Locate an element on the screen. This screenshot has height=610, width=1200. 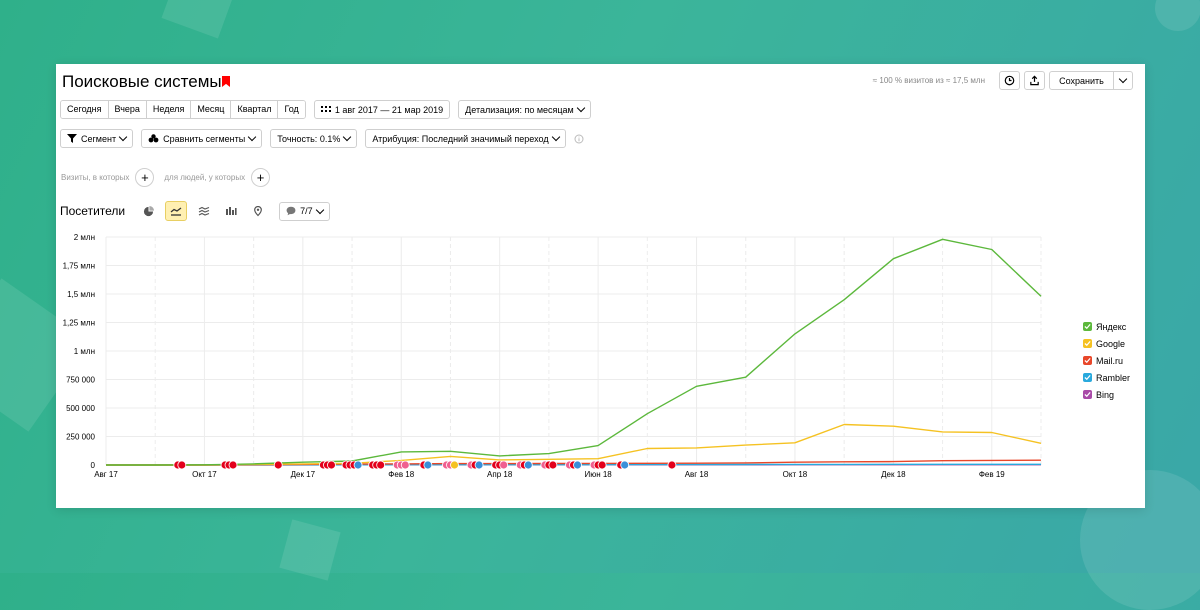
pie-chart-icon is located at coordinates (148, 211).